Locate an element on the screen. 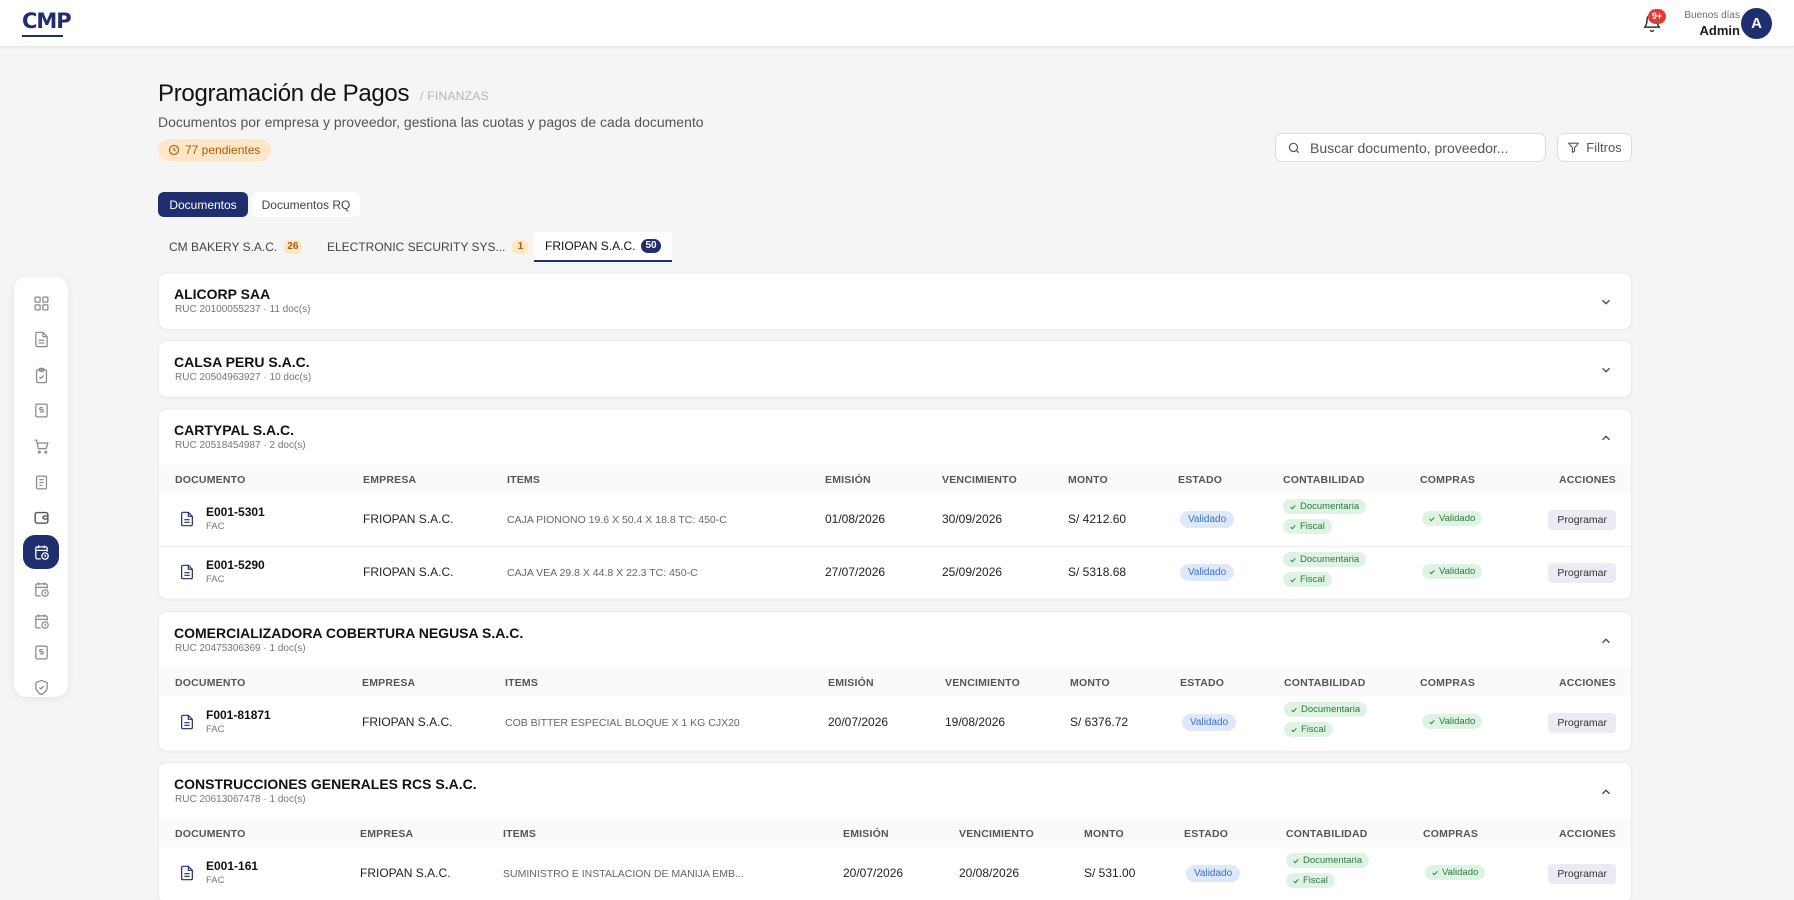  shield-check-icon is located at coordinates (41, 687).